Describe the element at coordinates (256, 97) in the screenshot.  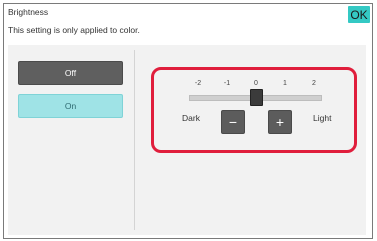
I see `brightness-slider-thumb` at that location.